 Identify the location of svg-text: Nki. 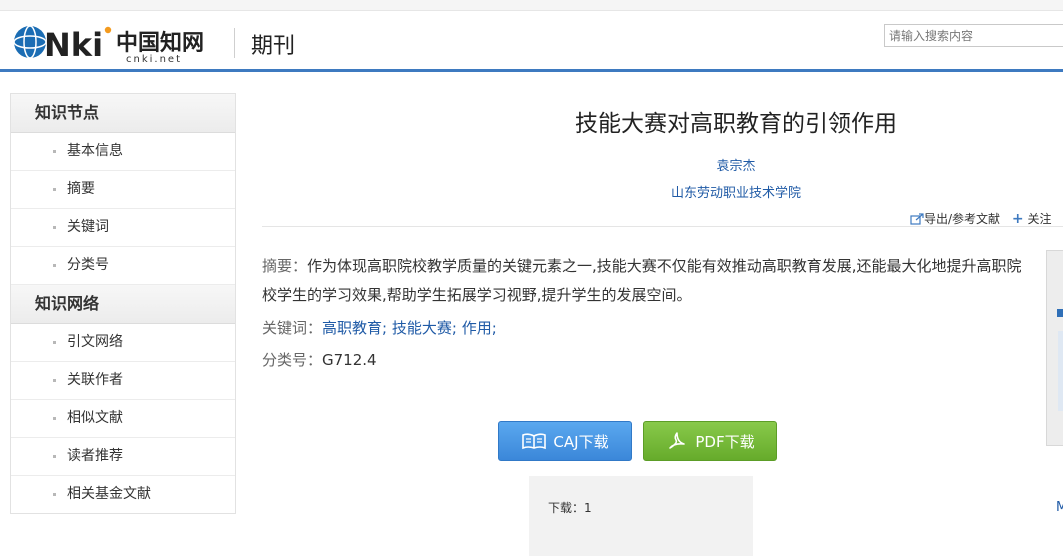
(73, 45).